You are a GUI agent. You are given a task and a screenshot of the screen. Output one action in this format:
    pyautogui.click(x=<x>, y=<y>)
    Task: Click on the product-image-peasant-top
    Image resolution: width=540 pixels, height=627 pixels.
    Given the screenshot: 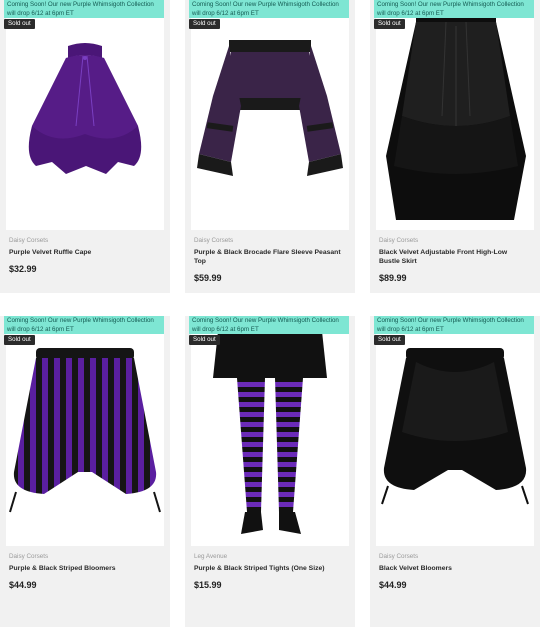 What is the action you would take?
    pyautogui.click(x=270, y=118)
    